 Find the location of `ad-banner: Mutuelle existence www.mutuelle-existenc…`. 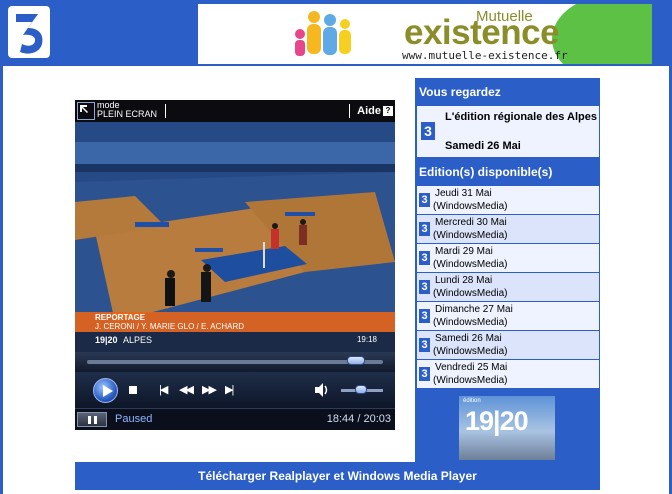

ad-banner: Mutuelle existence www.mutuelle-existenc… is located at coordinates (425, 34).